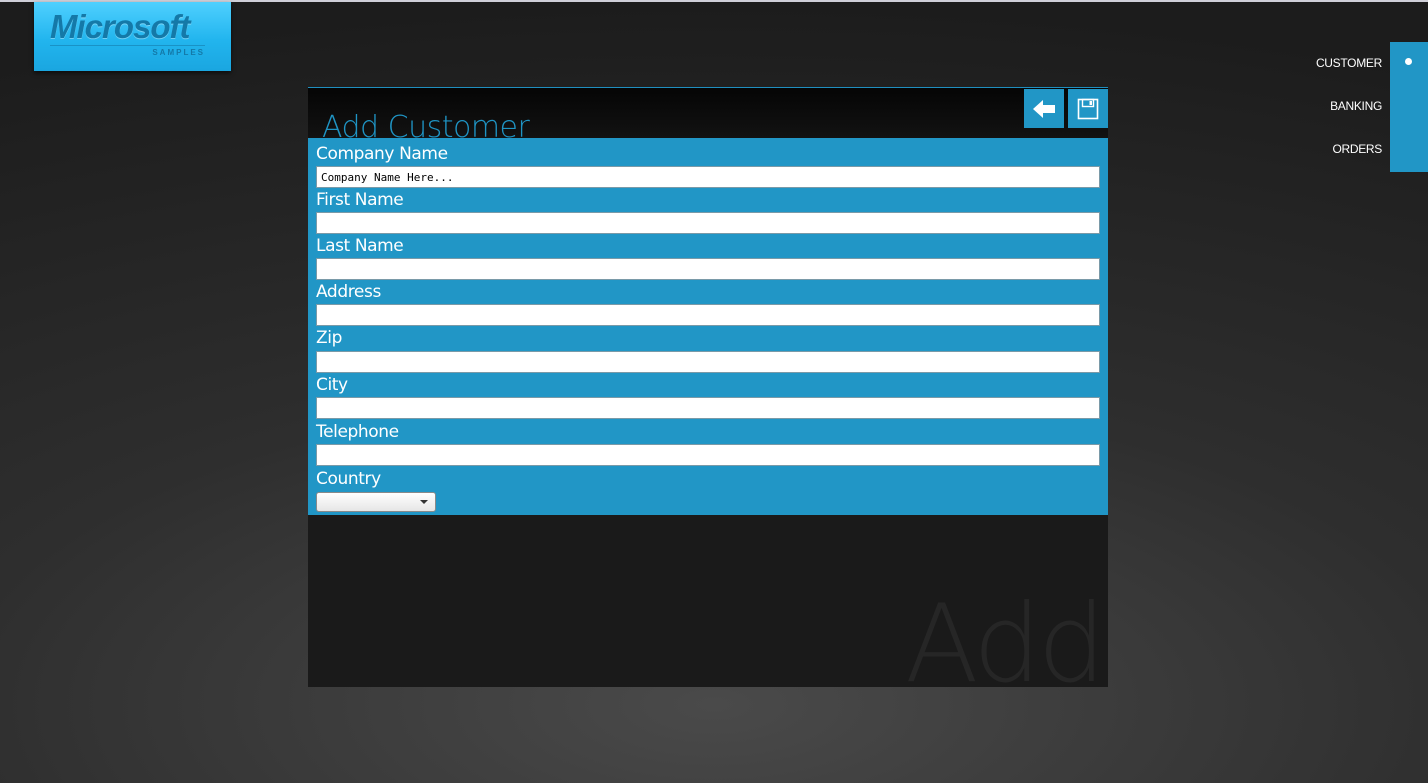  I want to click on first-name-input, so click(708, 223).